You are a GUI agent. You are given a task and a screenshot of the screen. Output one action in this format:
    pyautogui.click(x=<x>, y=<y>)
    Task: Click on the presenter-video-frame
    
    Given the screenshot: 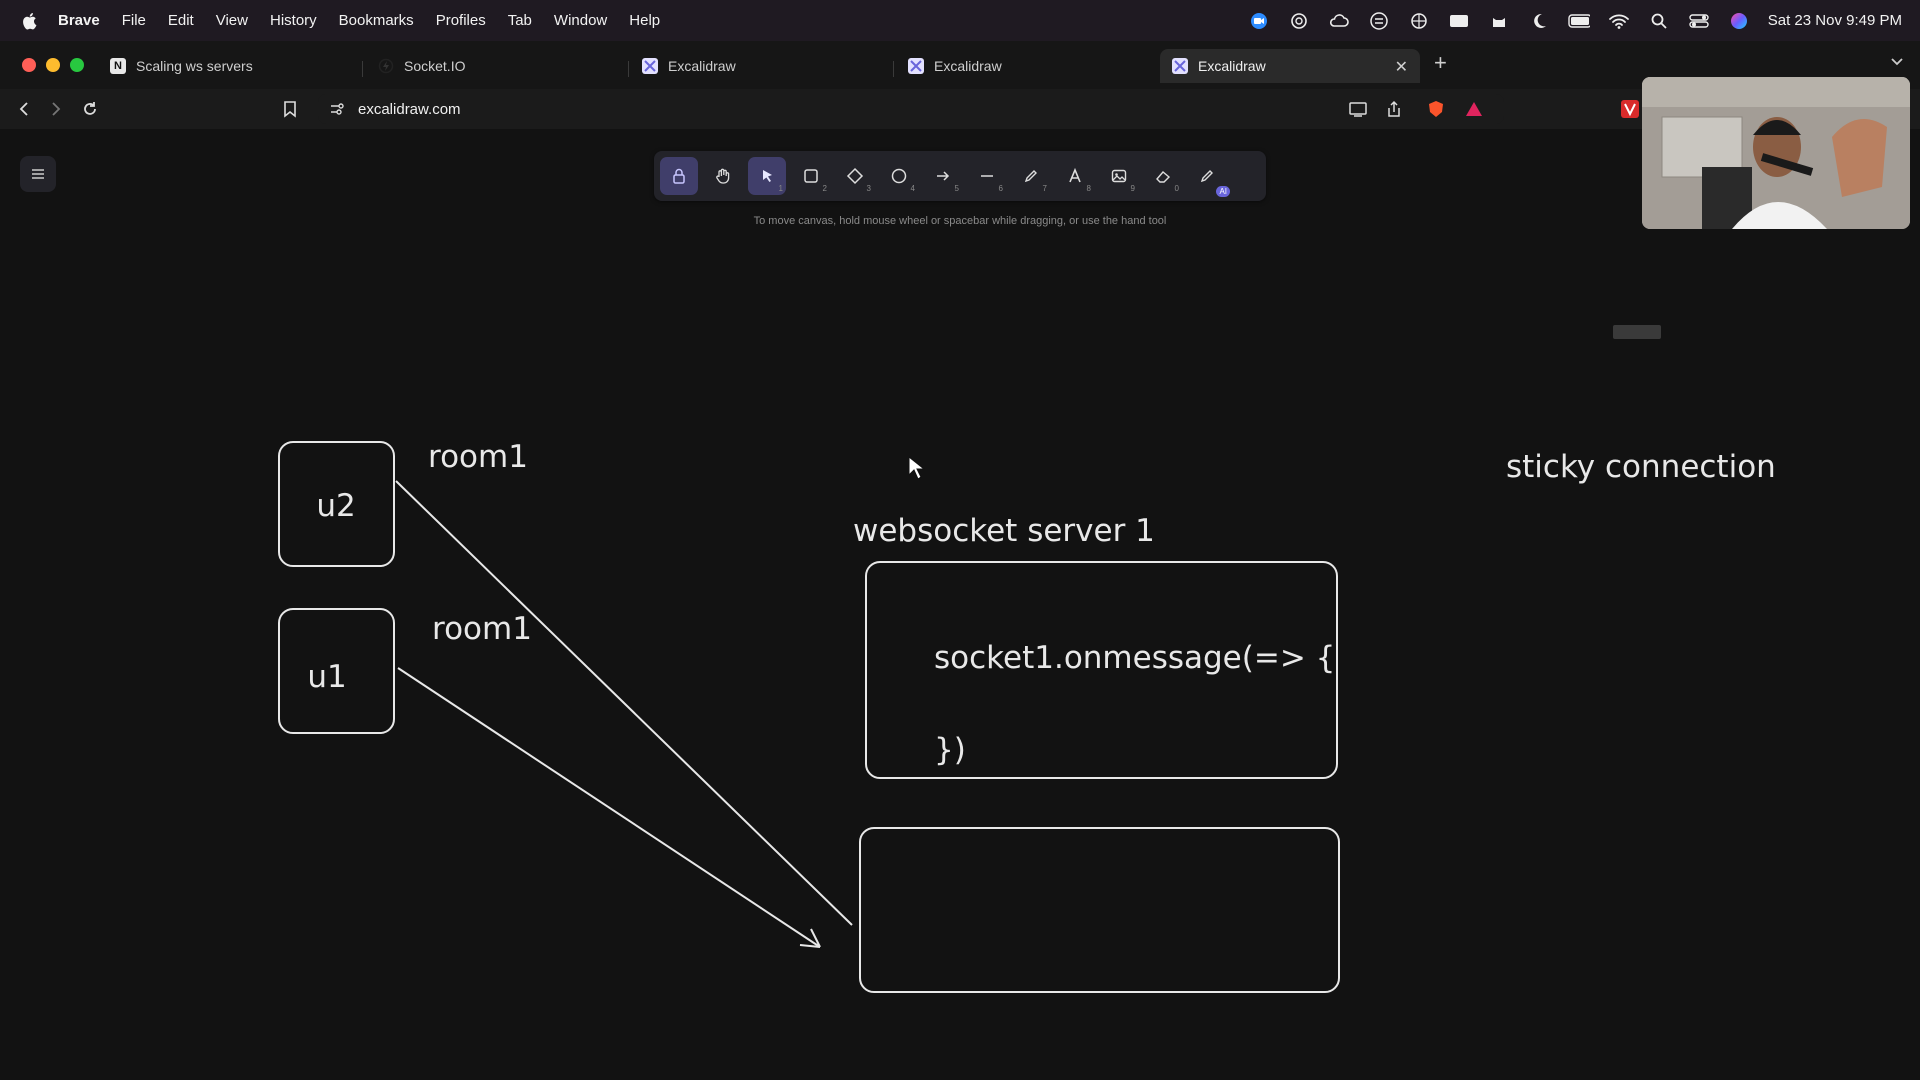 What is the action you would take?
    pyautogui.click(x=1776, y=153)
    